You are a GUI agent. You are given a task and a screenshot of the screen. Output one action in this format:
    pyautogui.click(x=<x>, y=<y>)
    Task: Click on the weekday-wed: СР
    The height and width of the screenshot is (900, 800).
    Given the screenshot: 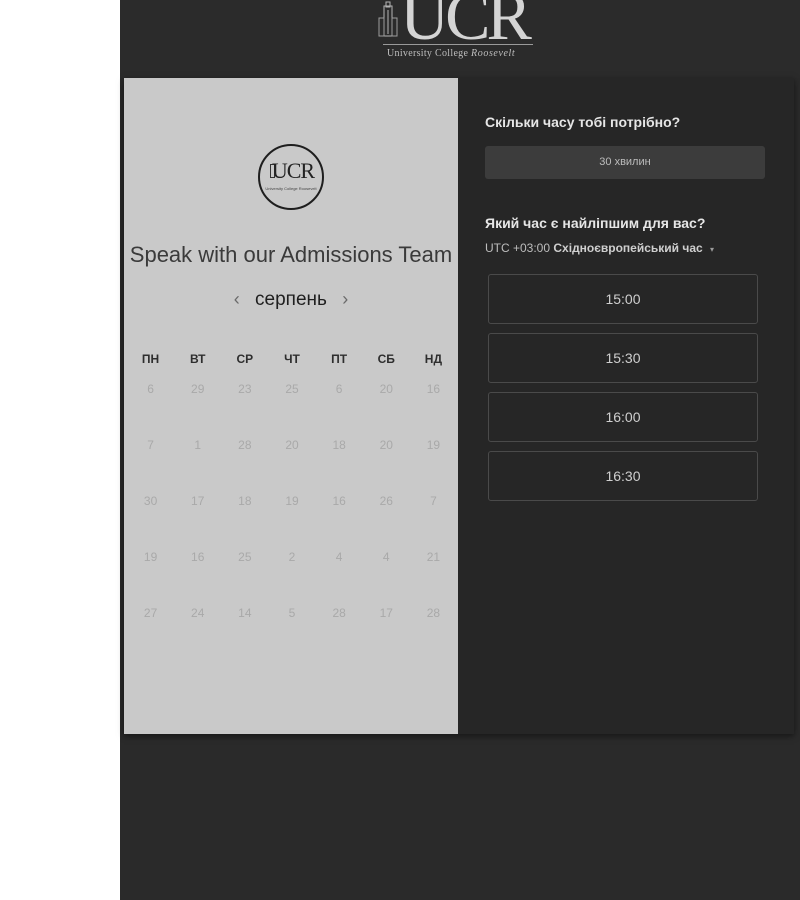 What is the action you would take?
    pyautogui.click(x=245, y=359)
    